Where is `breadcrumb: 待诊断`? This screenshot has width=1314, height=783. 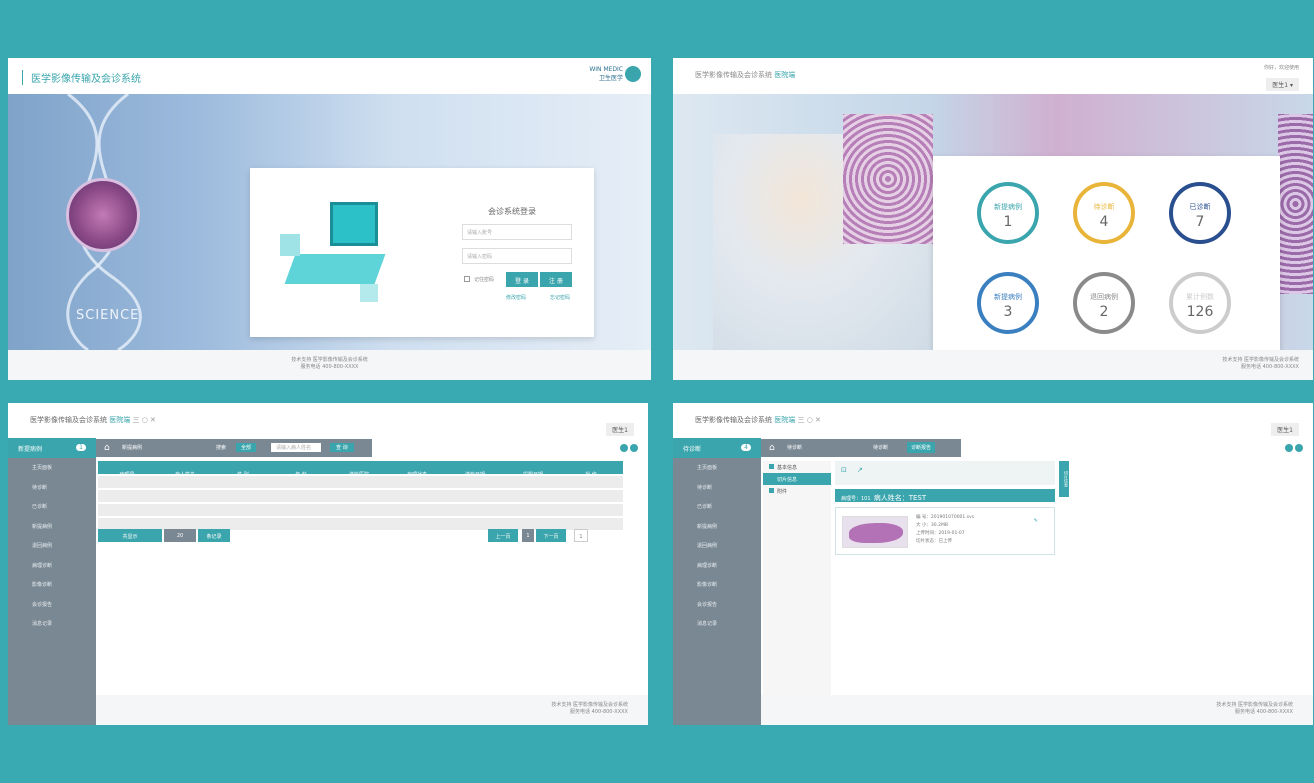 breadcrumb: 待诊断 is located at coordinates (795, 448).